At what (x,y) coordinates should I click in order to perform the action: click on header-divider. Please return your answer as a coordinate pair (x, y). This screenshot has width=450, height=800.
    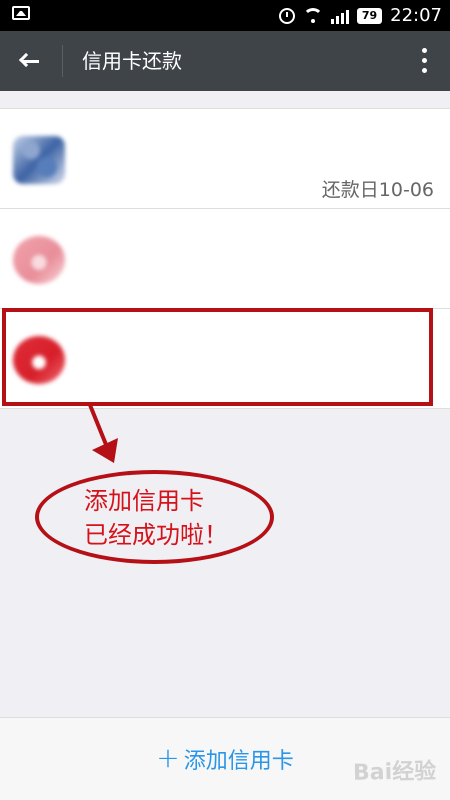
    Looking at the image, I should click on (62, 61).